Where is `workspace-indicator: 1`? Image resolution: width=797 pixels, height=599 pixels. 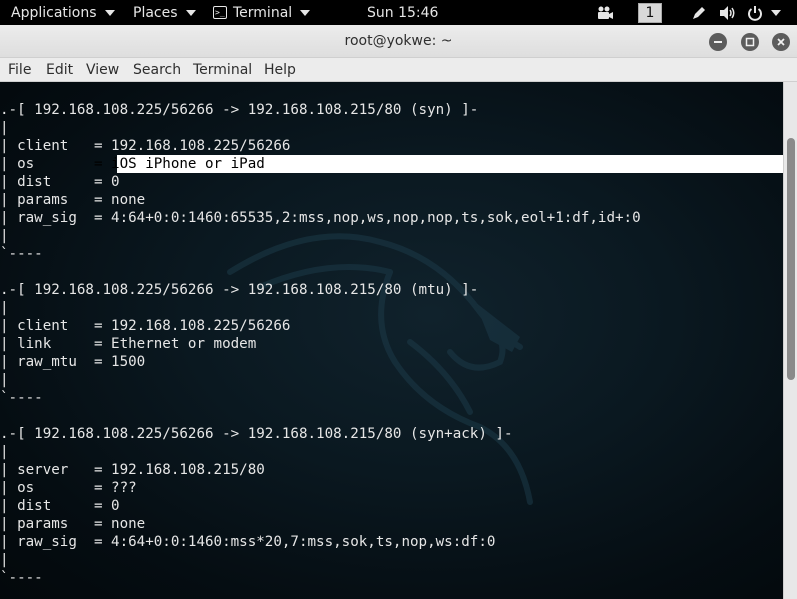 workspace-indicator: 1 is located at coordinates (650, 12).